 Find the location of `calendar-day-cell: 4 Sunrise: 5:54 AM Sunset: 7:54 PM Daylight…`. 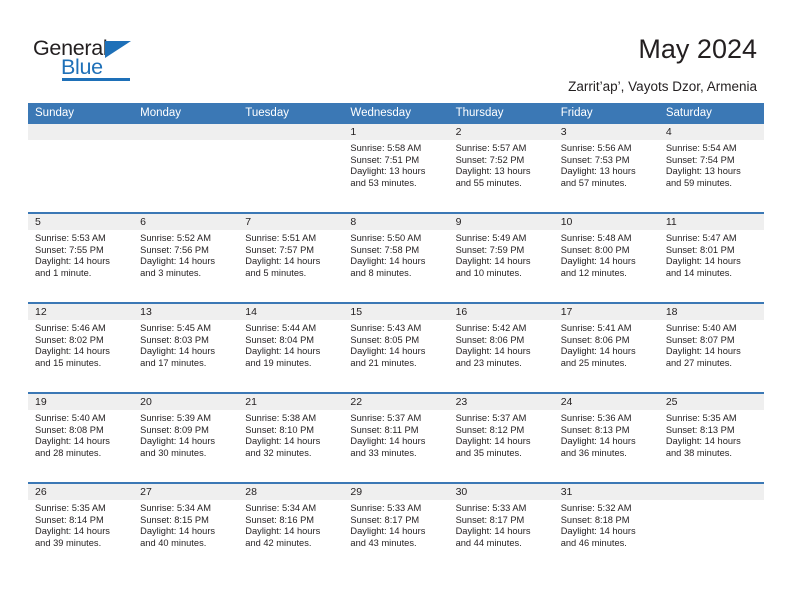

calendar-day-cell: 4 Sunrise: 5:54 AM Sunset: 7:54 PM Daylight… is located at coordinates (711, 168).